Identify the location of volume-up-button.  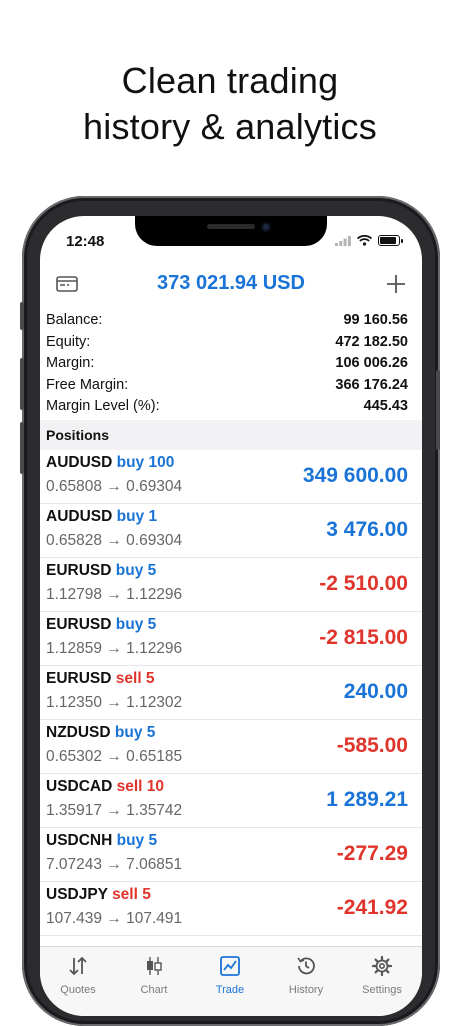
(22, 384).